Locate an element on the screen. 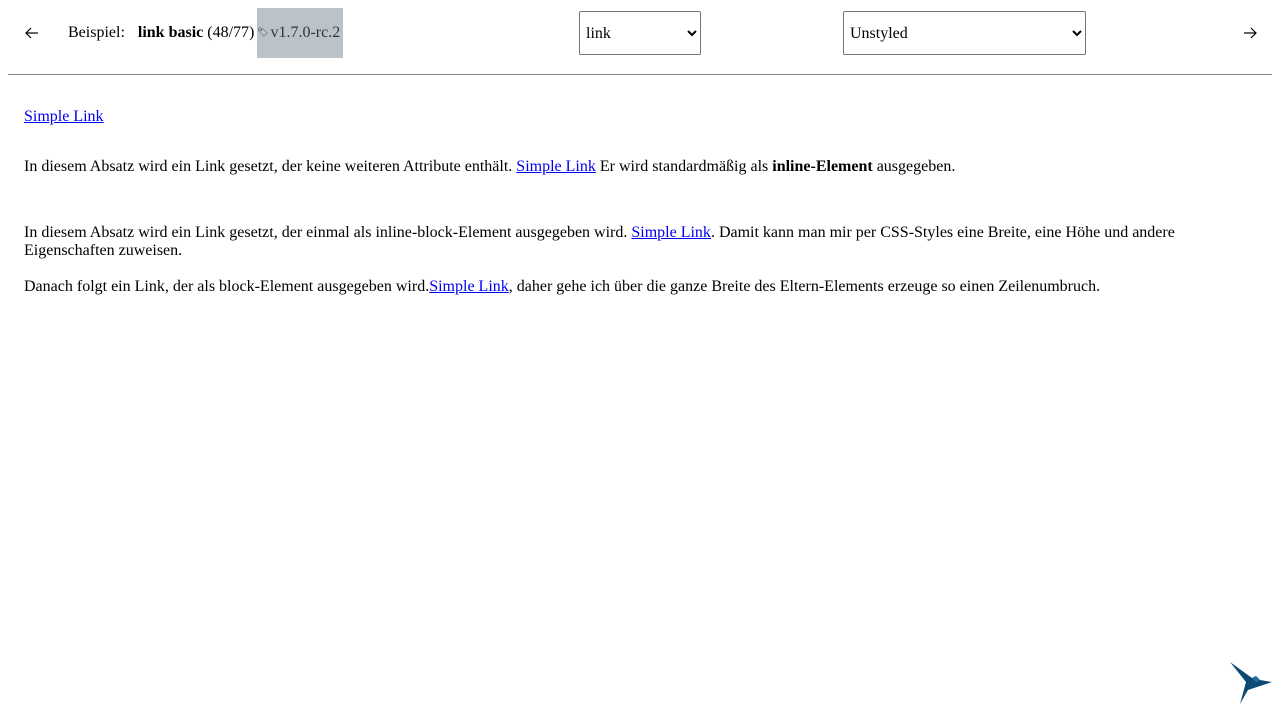 The width and height of the screenshot is (1280, 720). element-select: link is located at coordinates (640, 33).